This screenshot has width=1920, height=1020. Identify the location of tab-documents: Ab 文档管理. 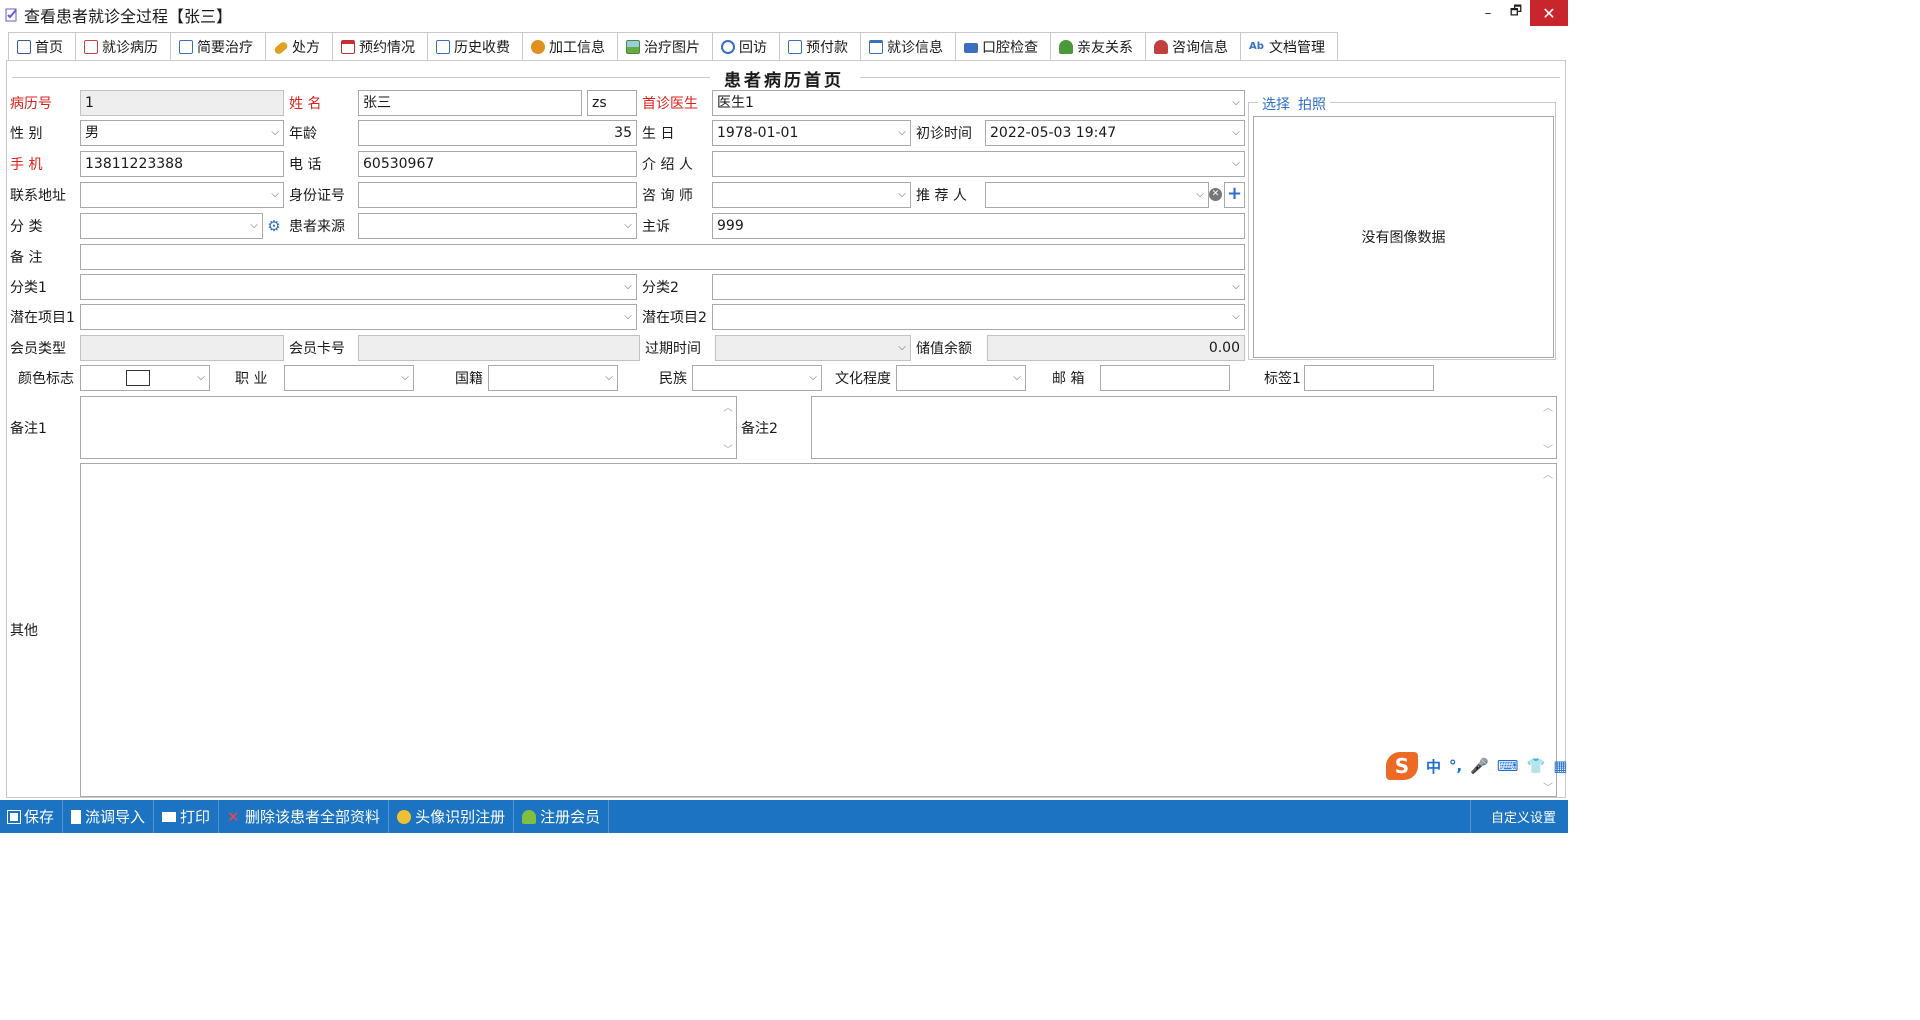
(1289, 46).